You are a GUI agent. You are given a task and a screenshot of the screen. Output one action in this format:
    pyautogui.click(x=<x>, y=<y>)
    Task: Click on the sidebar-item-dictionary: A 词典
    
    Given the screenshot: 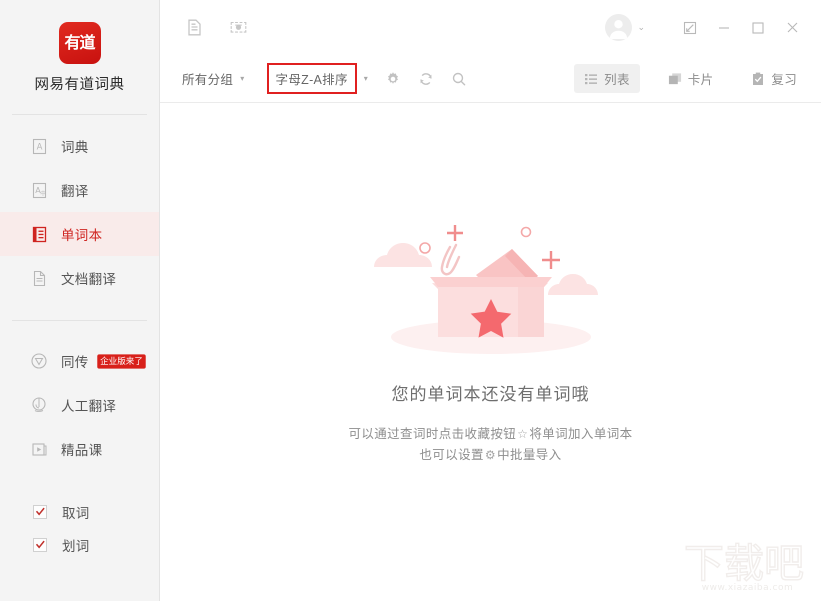 What is the action you would take?
    pyautogui.click(x=79, y=146)
    